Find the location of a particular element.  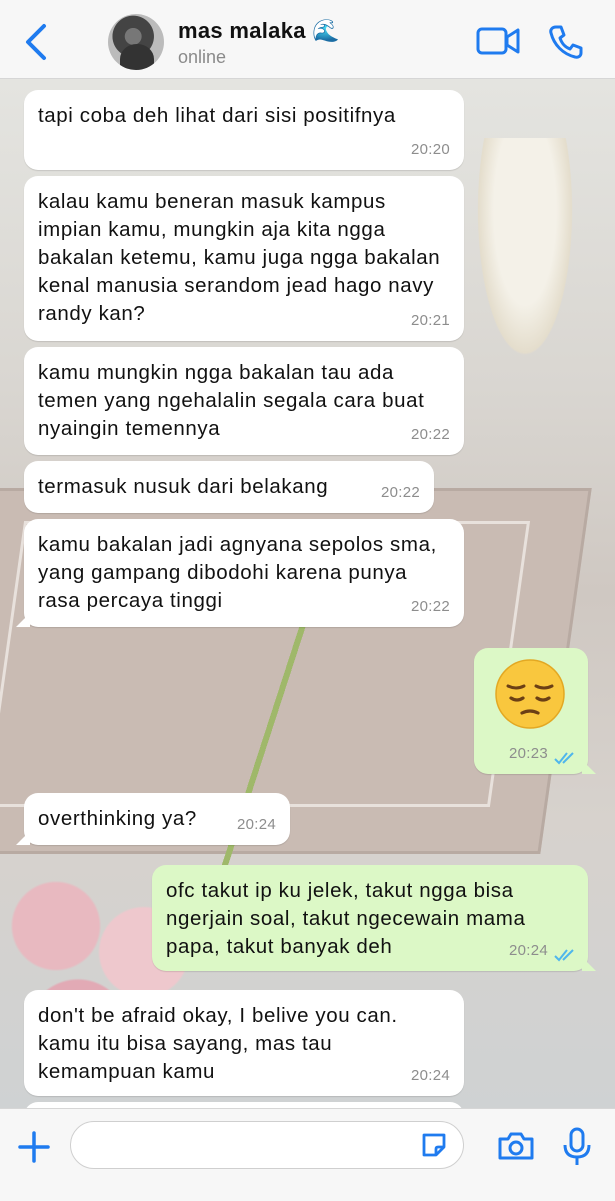

chat-header: mas malaka 🌊 online is located at coordinates (307, 39).